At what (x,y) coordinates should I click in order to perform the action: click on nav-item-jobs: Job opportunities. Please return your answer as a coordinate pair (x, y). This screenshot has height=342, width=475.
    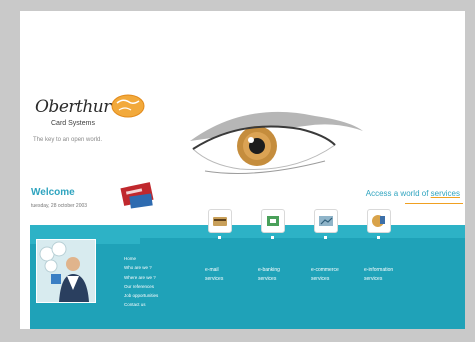
    Looking at the image, I should click on (164, 295).